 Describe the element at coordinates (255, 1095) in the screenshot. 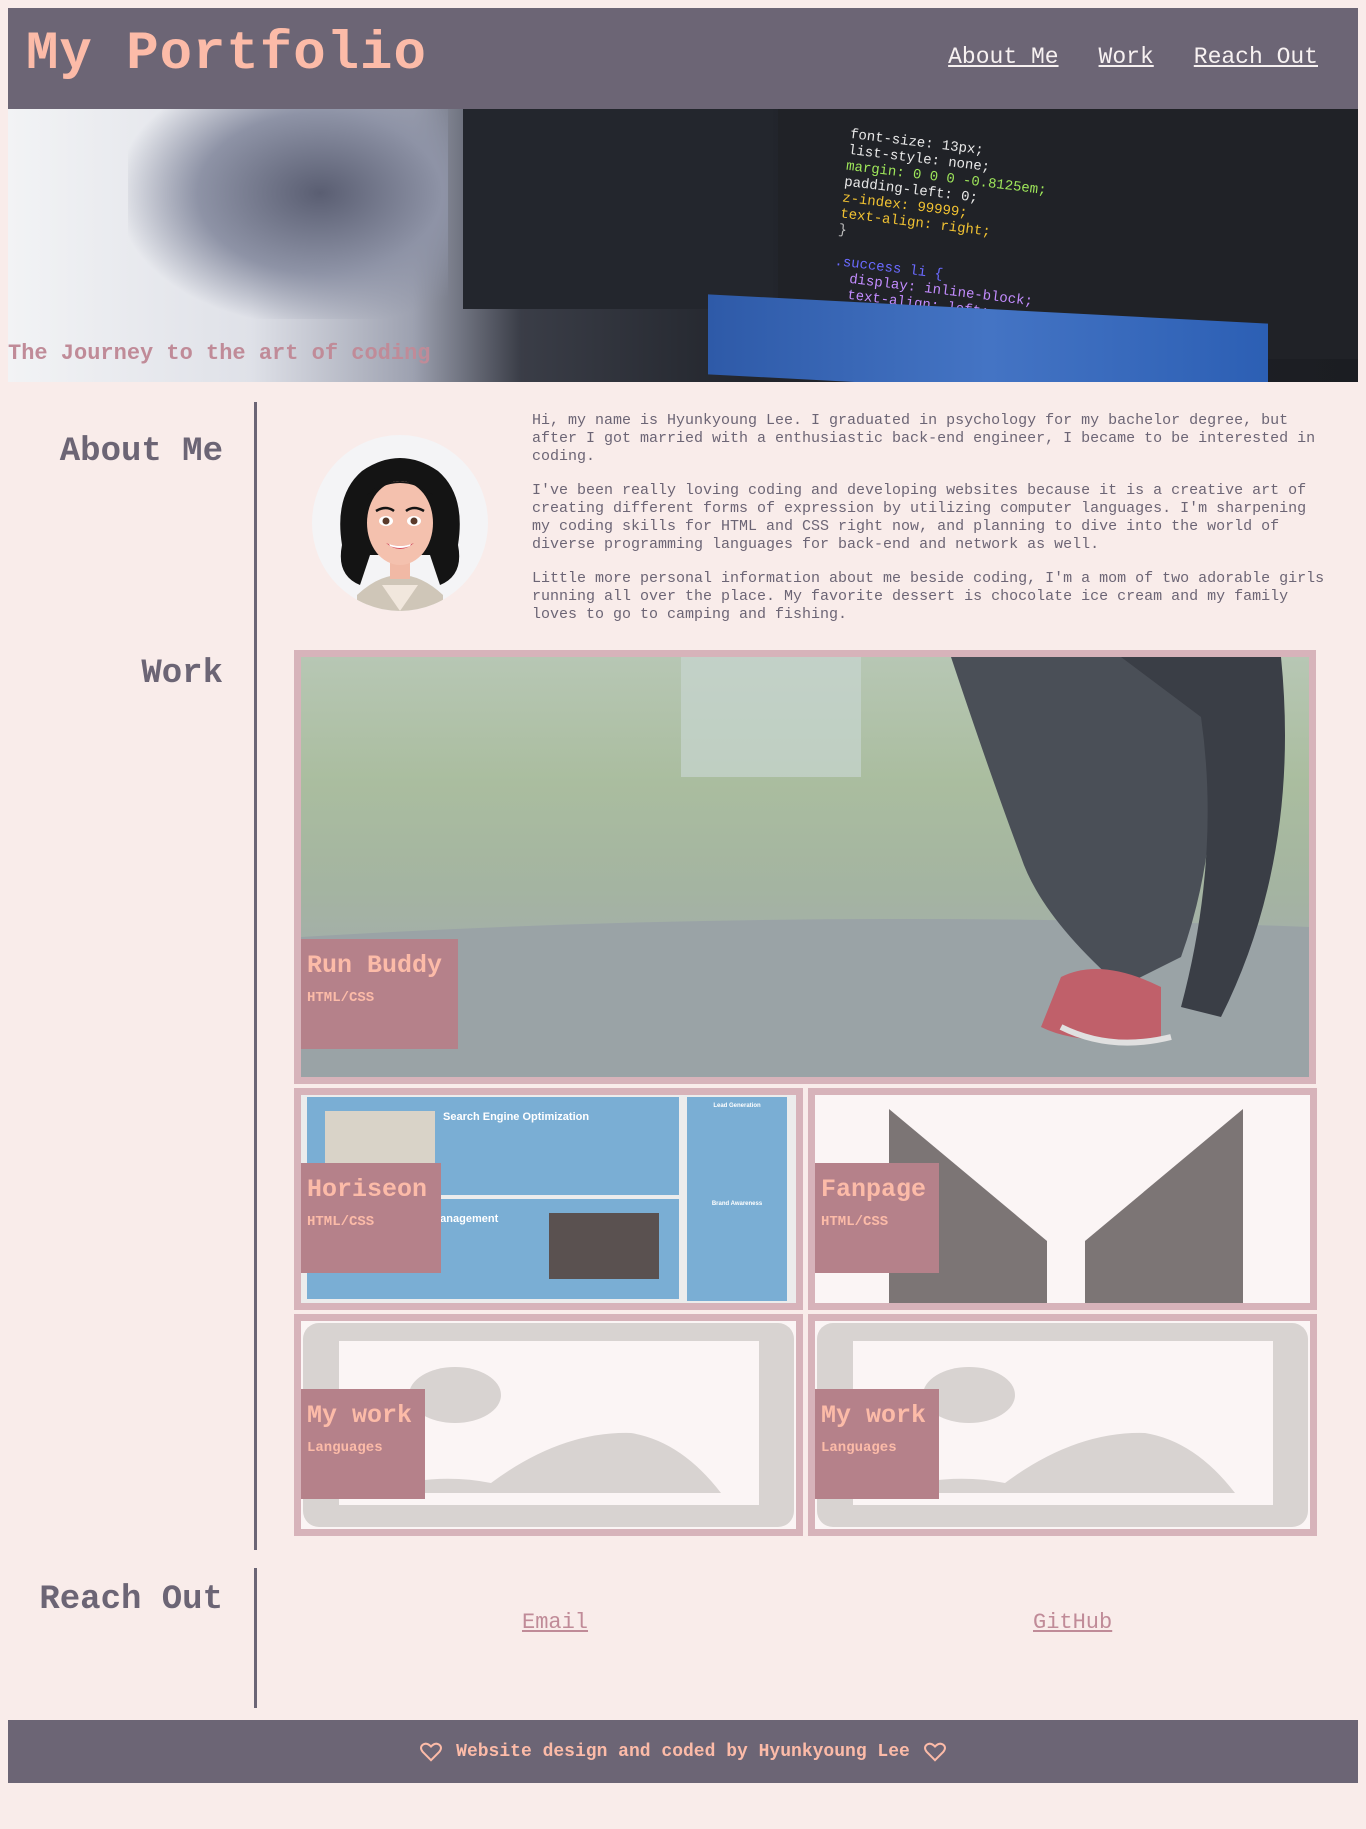

I see `work-divider` at that location.